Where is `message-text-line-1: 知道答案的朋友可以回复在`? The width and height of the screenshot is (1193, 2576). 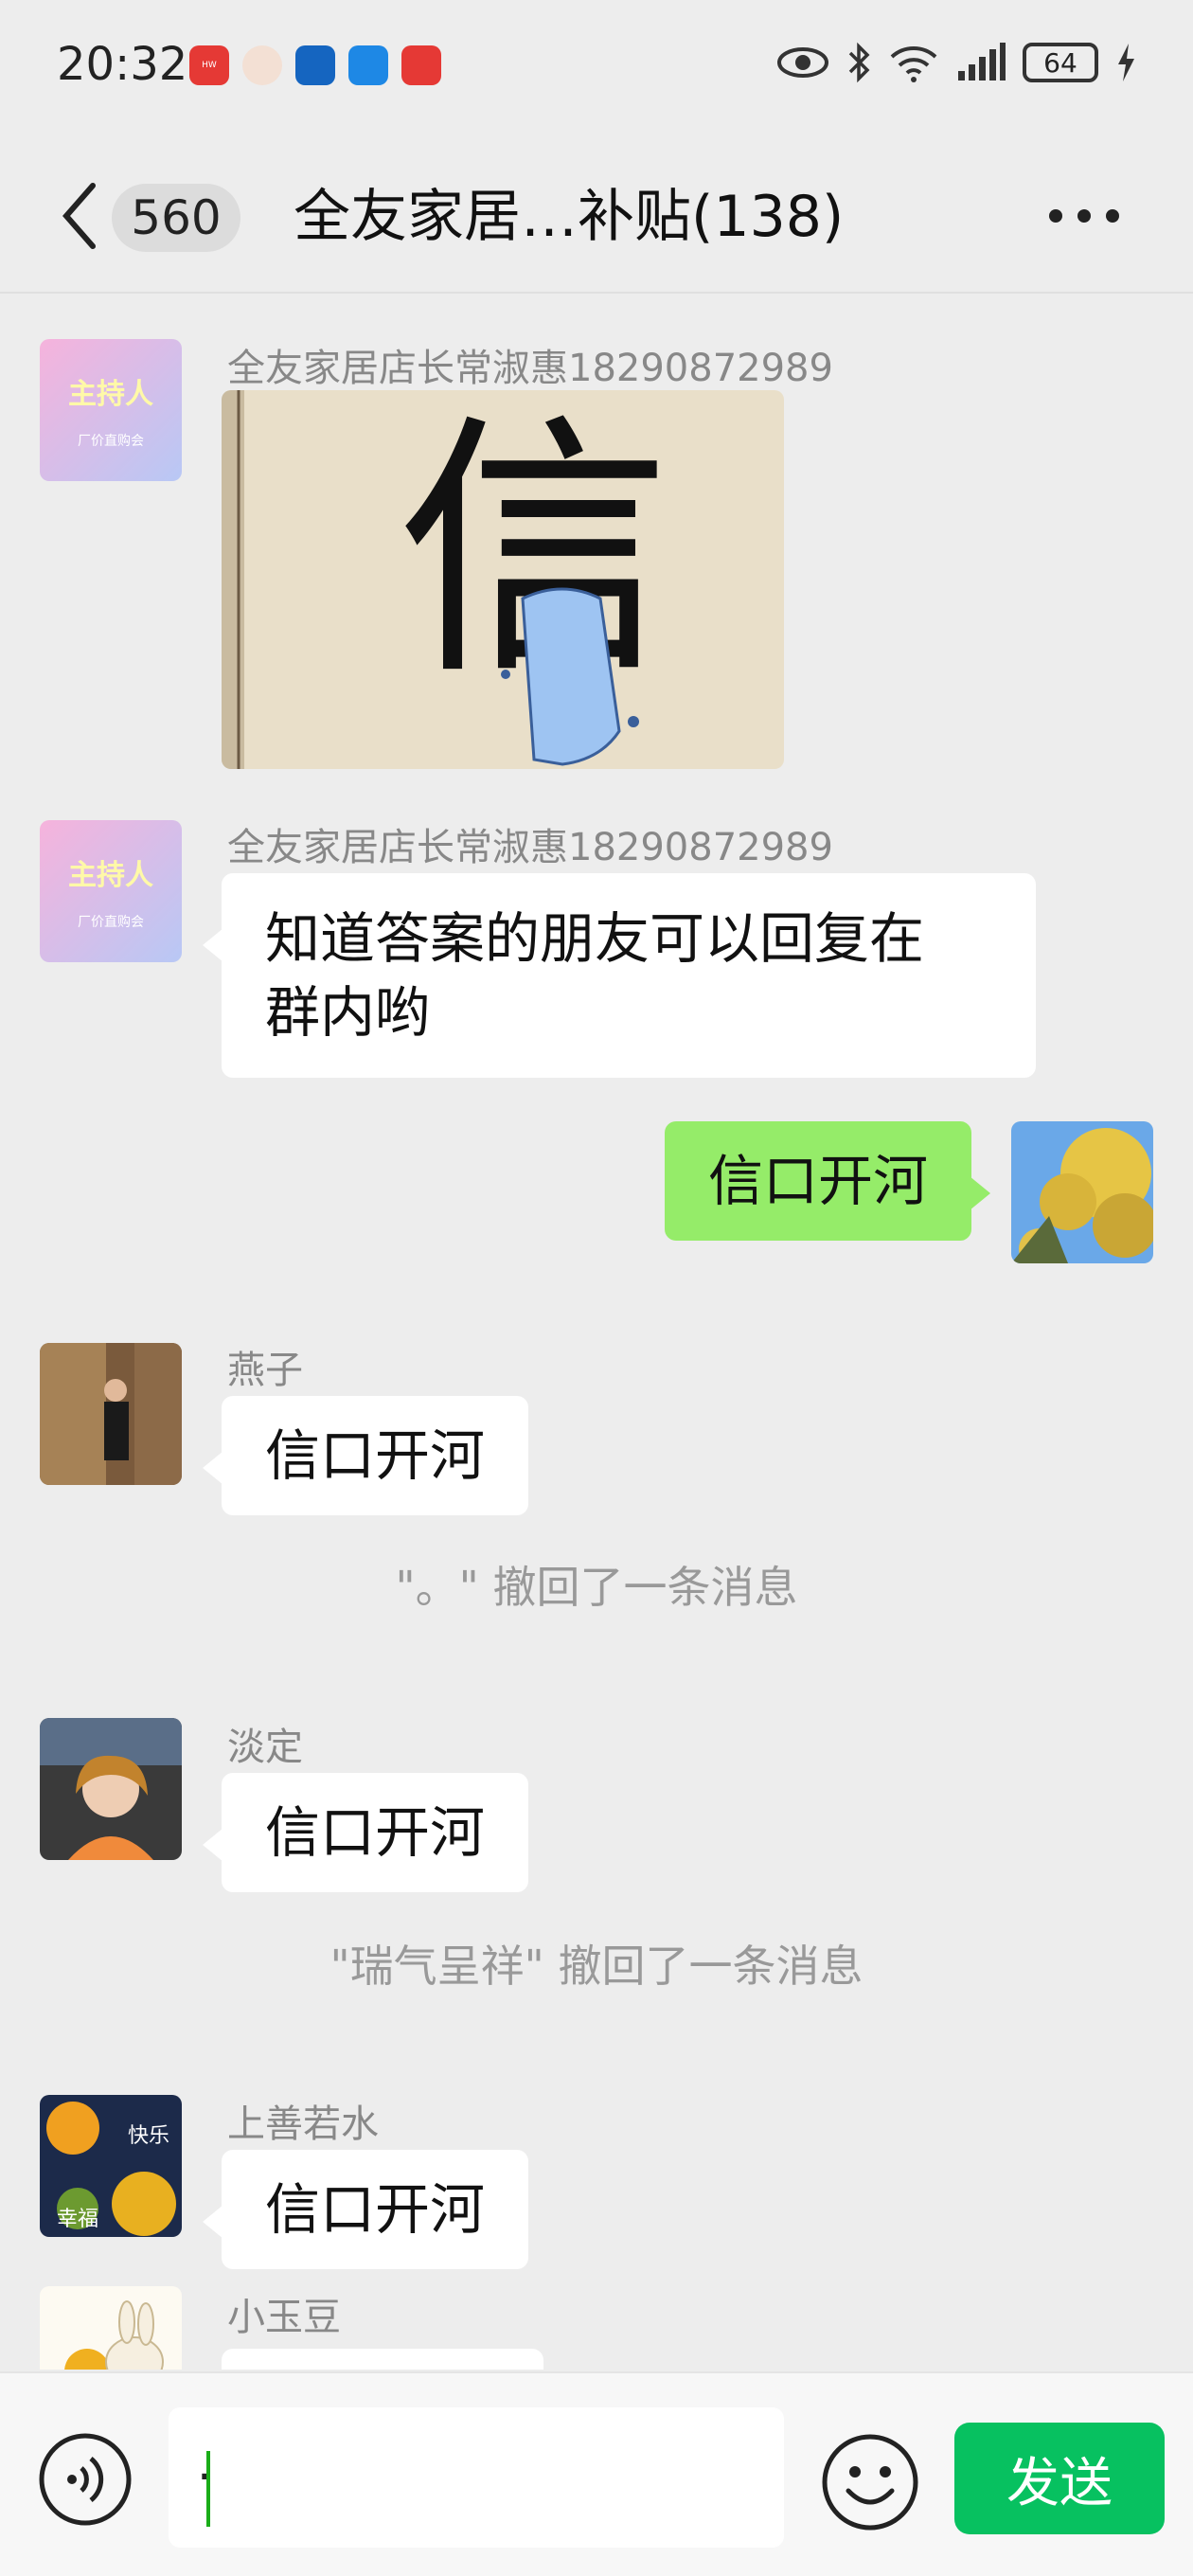
message-text-line-1: 知道答案的朋友可以回复在 is located at coordinates (595, 938).